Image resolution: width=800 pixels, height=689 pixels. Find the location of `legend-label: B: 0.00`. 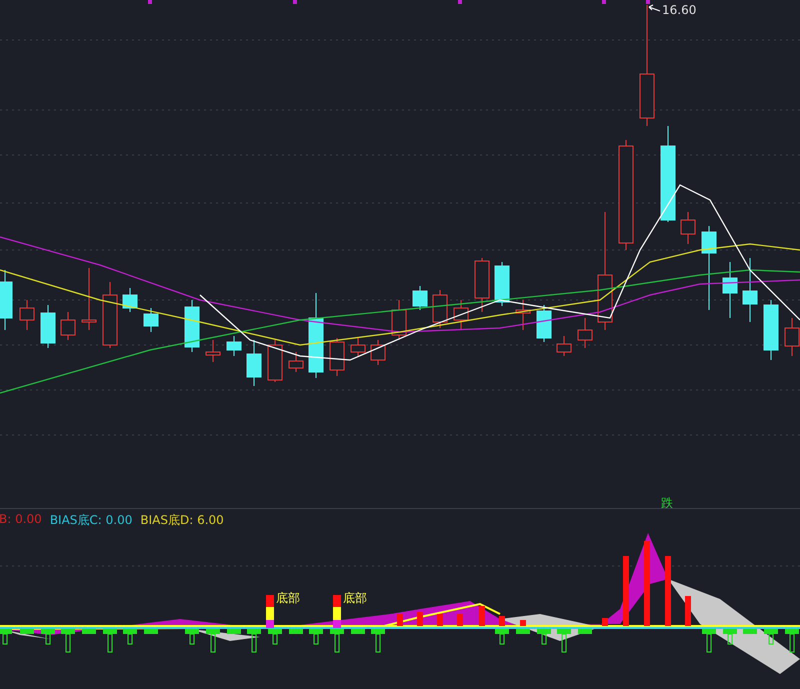

legend-label: B: 0.00 is located at coordinates (21, 520).